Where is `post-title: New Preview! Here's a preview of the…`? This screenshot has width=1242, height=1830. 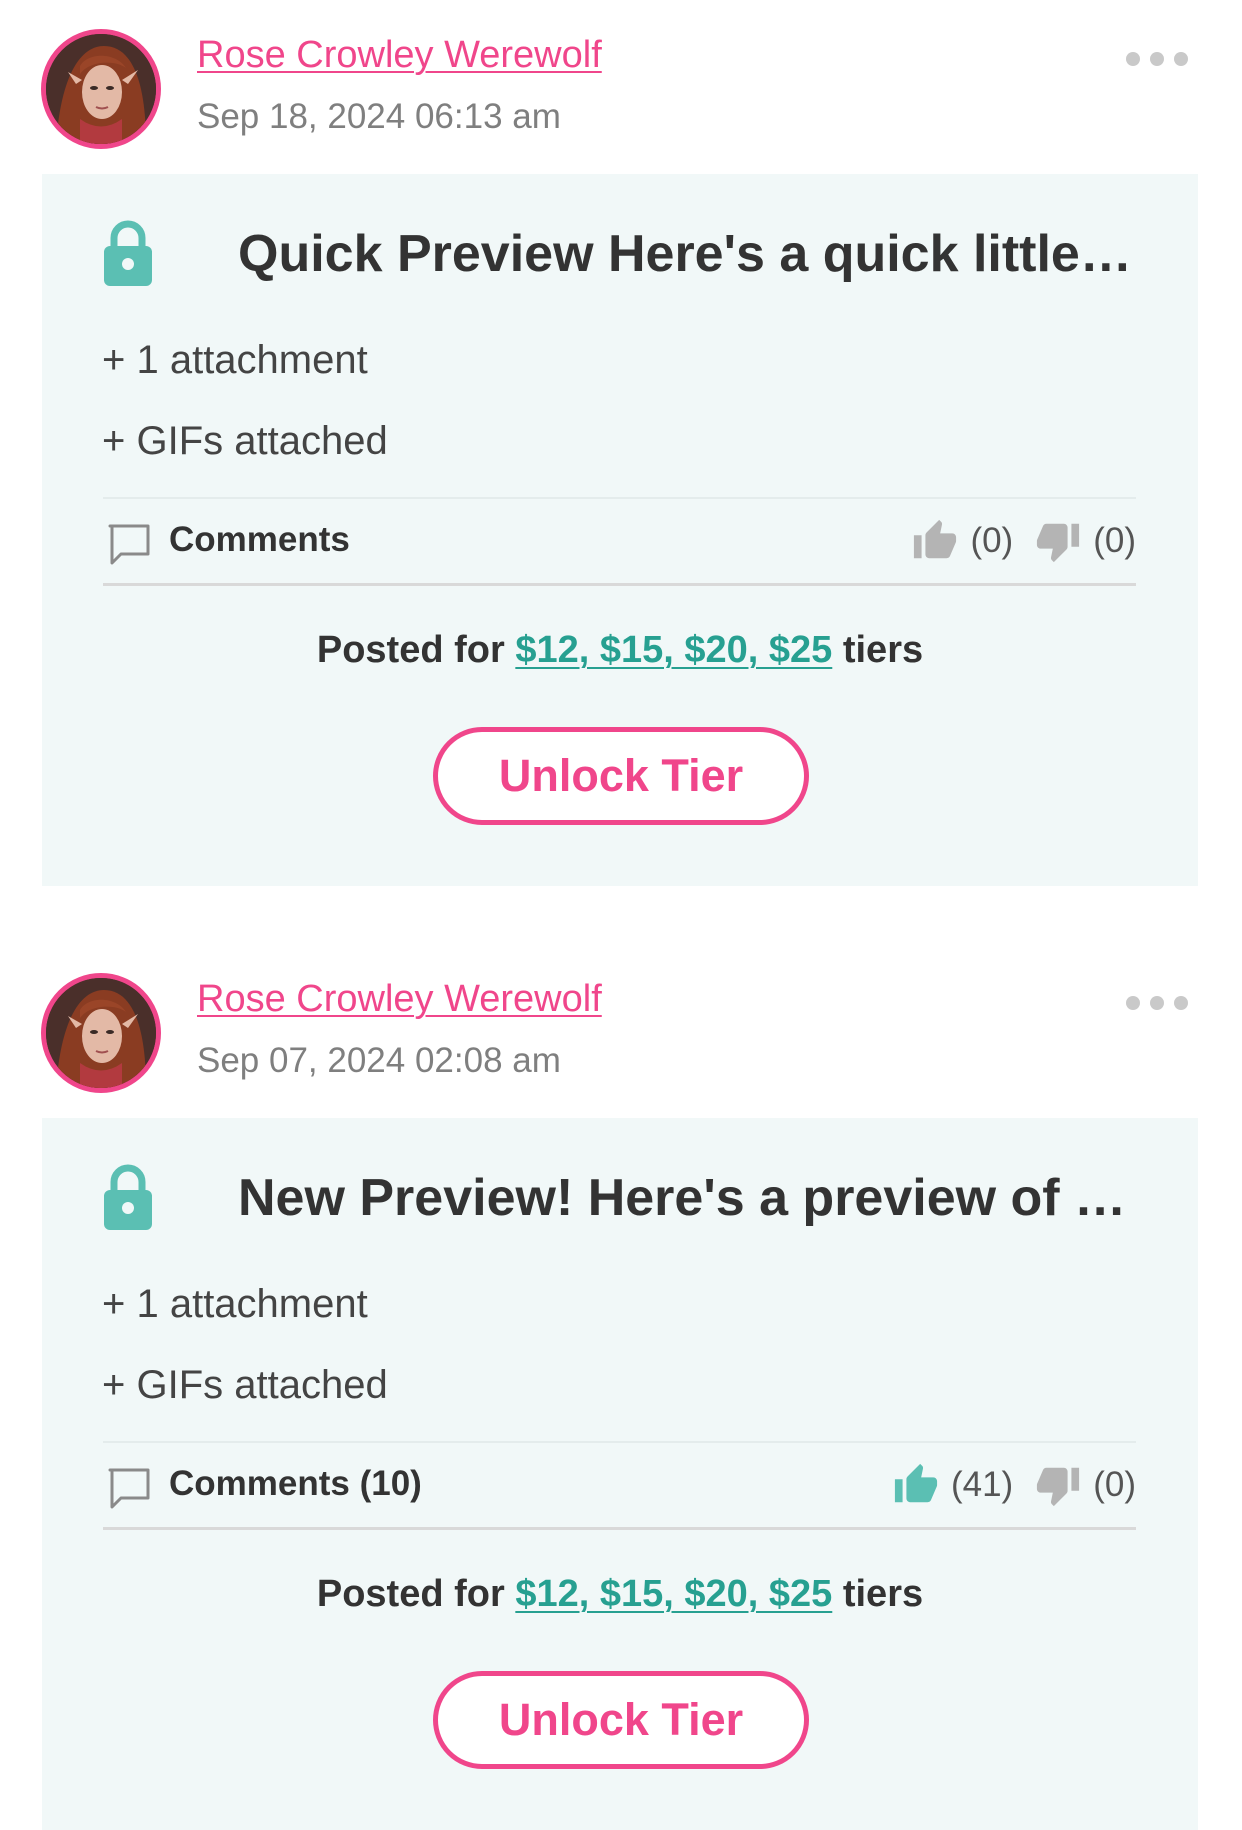
post-title: New Preview! Here's a preview of the… is located at coordinates (688, 1198).